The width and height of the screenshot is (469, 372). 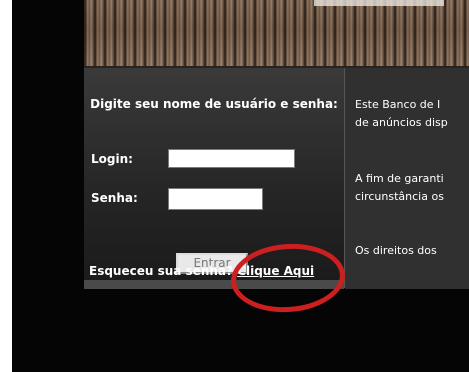 I want to click on info-text-line: Os direitos dos, so click(x=396, y=250).